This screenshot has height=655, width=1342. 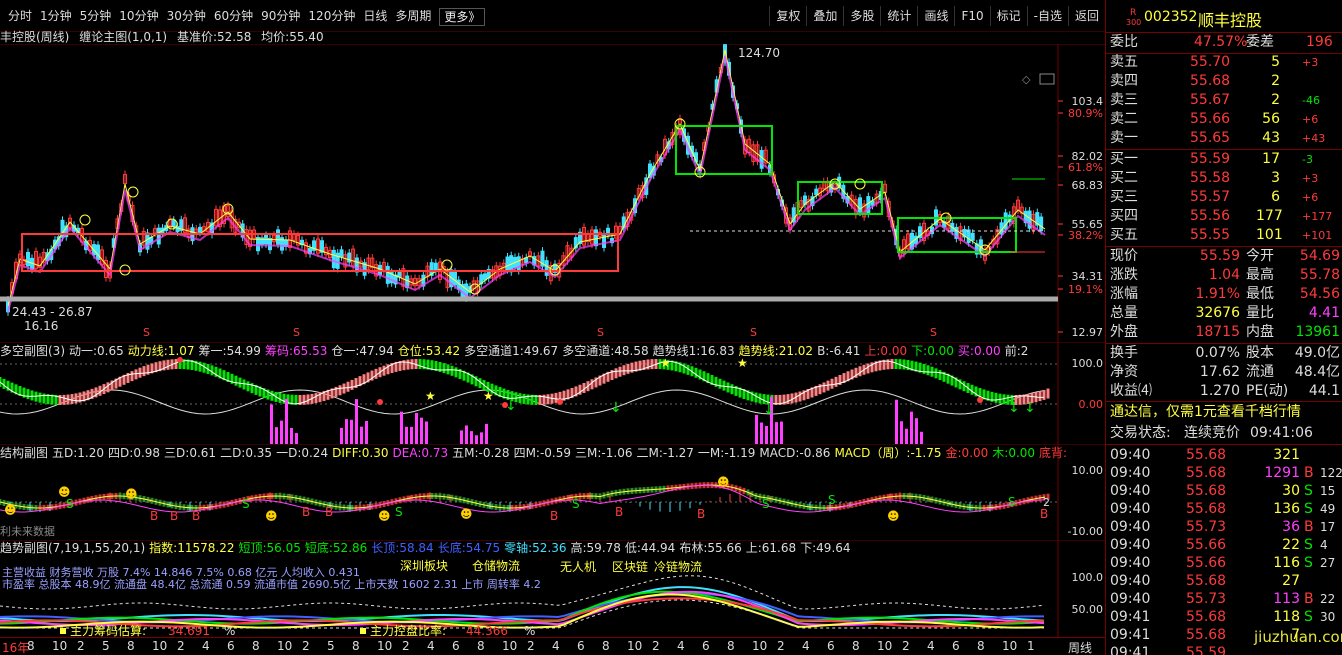 What do you see at coordinates (1047, 79) in the screenshot?
I see `expand-icon` at bounding box center [1047, 79].